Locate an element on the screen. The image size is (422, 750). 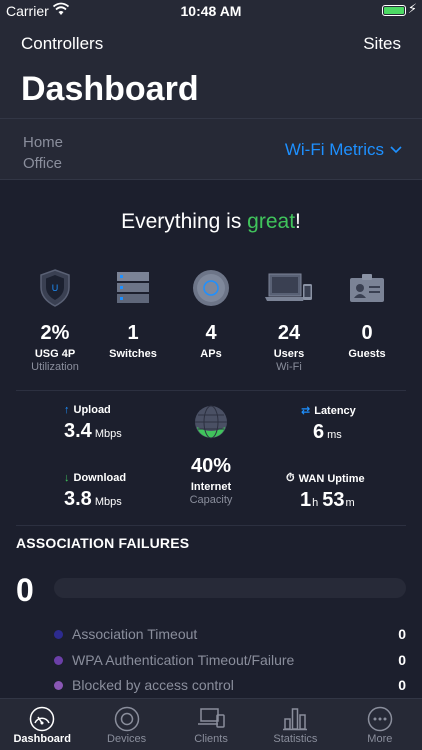
download-value: 3.8 is located at coordinates (78, 499).